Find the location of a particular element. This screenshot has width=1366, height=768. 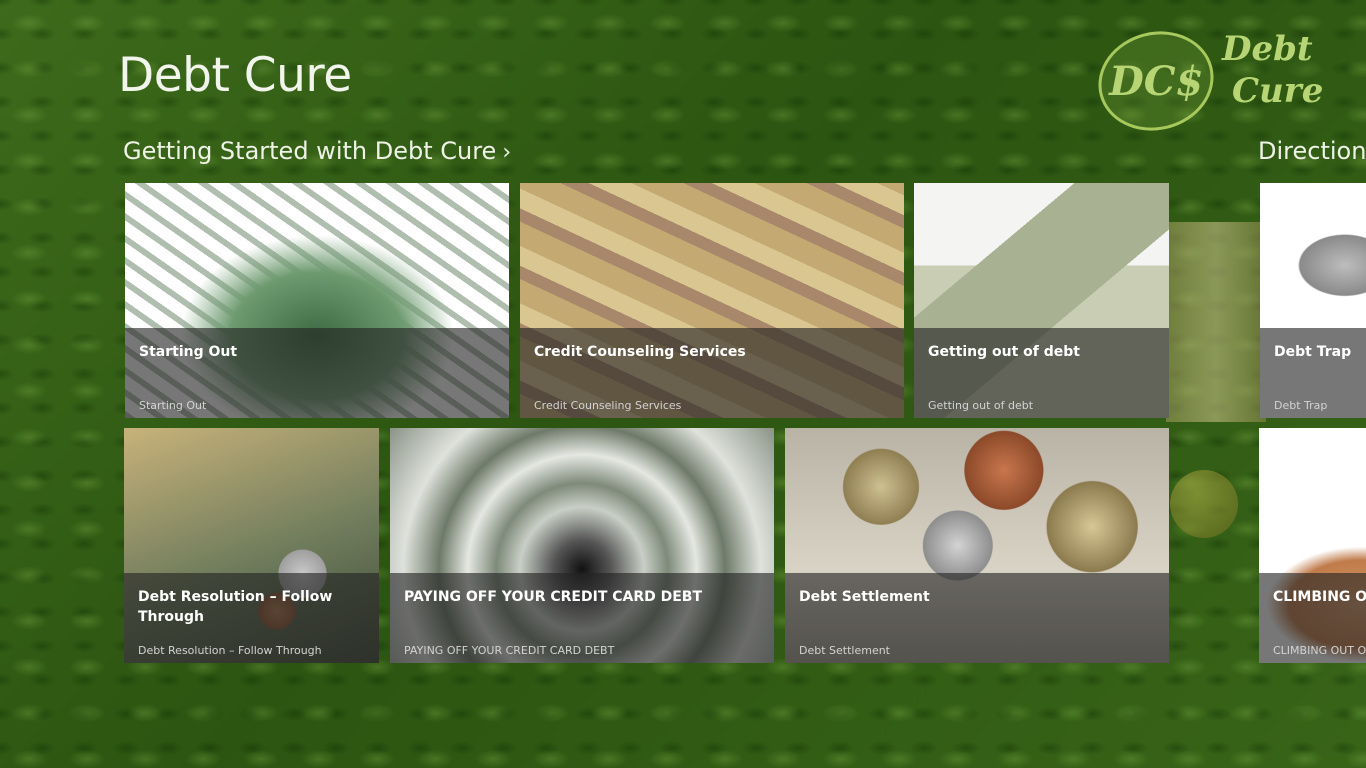

chevron-right-icon: › is located at coordinates (507, 152).